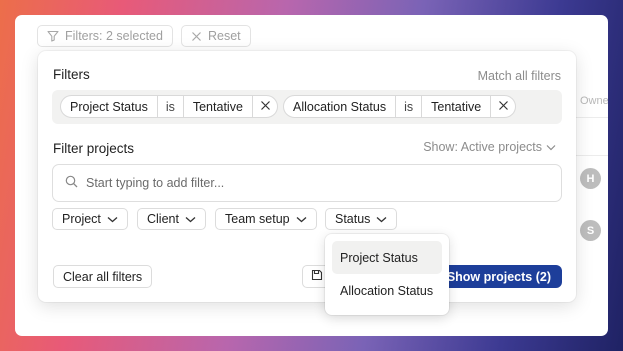 This screenshot has width=623, height=351. I want to click on team-setup-dropdown: Team setup, so click(266, 219).